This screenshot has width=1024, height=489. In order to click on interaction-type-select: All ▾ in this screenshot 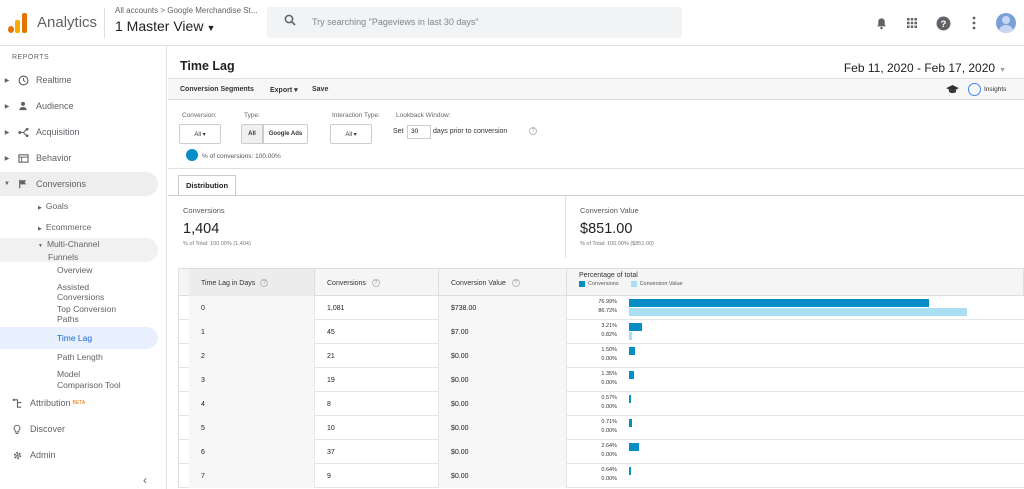, I will do `click(351, 134)`.